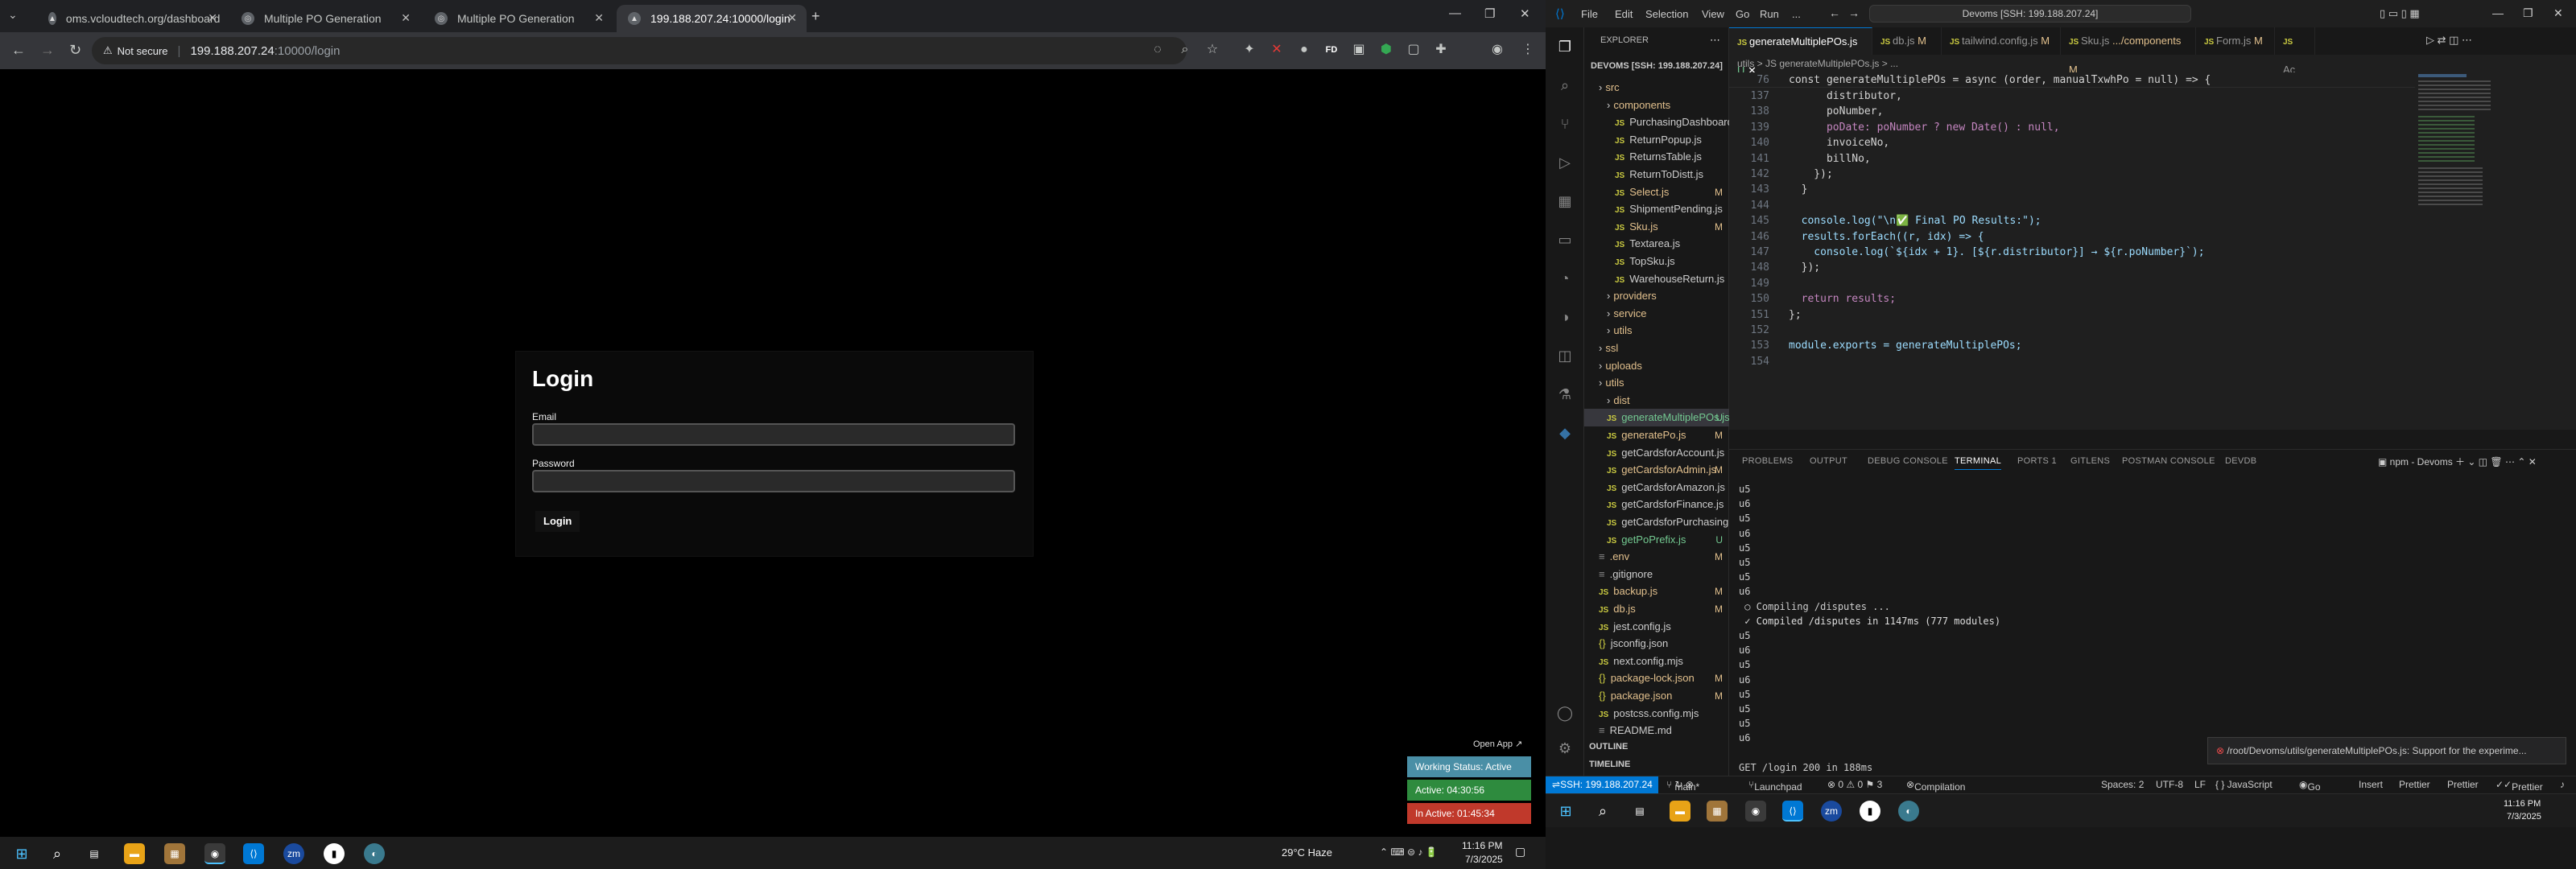  Describe the element at coordinates (2449, 40) in the screenshot. I see `editor-actions: ▷ ⇄ ◫ ⋯` at that location.